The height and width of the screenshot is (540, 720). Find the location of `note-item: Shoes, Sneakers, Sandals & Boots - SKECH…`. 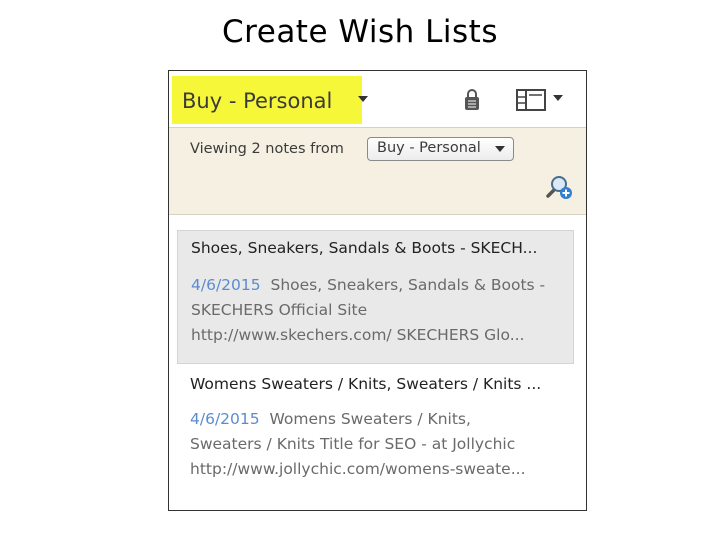

note-item: Shoes, Sneakers, Sandals & Boots - SKECH… is located at coordinates (375, 297).